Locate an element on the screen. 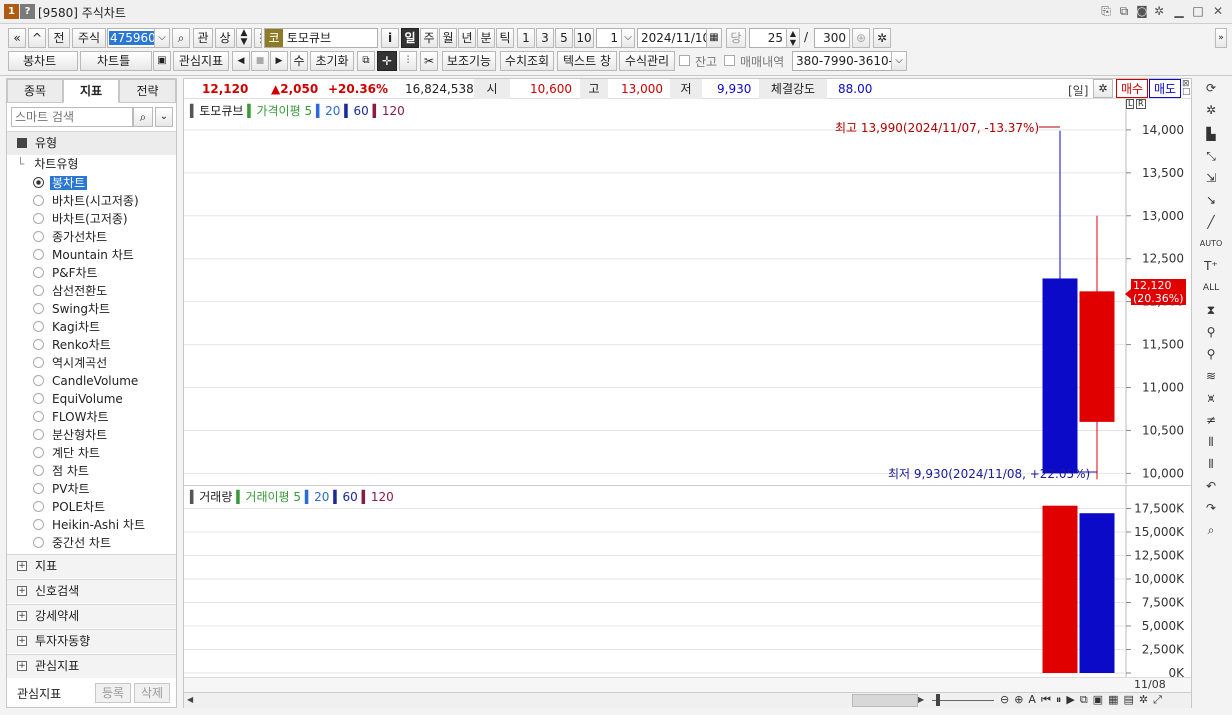 The image size is (1232, 715). section-header: + 강세약세 is located at coordinates (91, 616).